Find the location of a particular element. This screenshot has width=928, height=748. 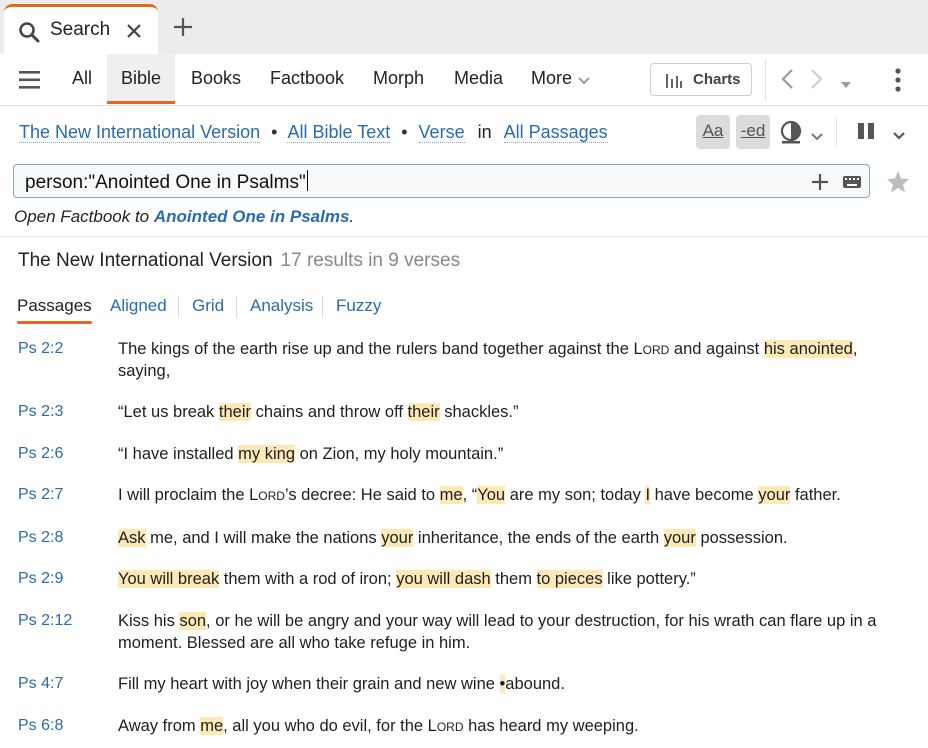

pause-icon is located at coordinates (866, 133).